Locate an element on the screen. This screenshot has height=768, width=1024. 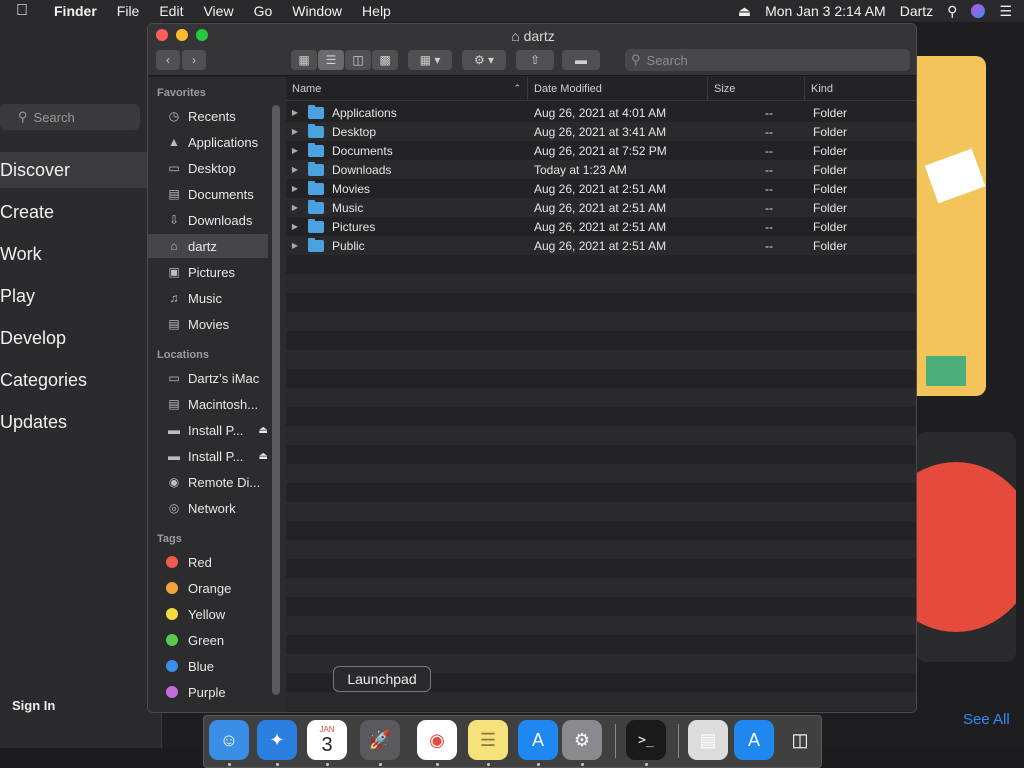
siri-icon is located at coordinates (978, 11).